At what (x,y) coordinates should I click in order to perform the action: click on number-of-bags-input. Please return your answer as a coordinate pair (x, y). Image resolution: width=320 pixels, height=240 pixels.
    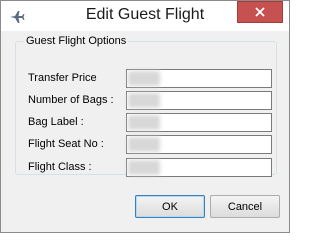
    Looking at the image, I should click on (199, 100).